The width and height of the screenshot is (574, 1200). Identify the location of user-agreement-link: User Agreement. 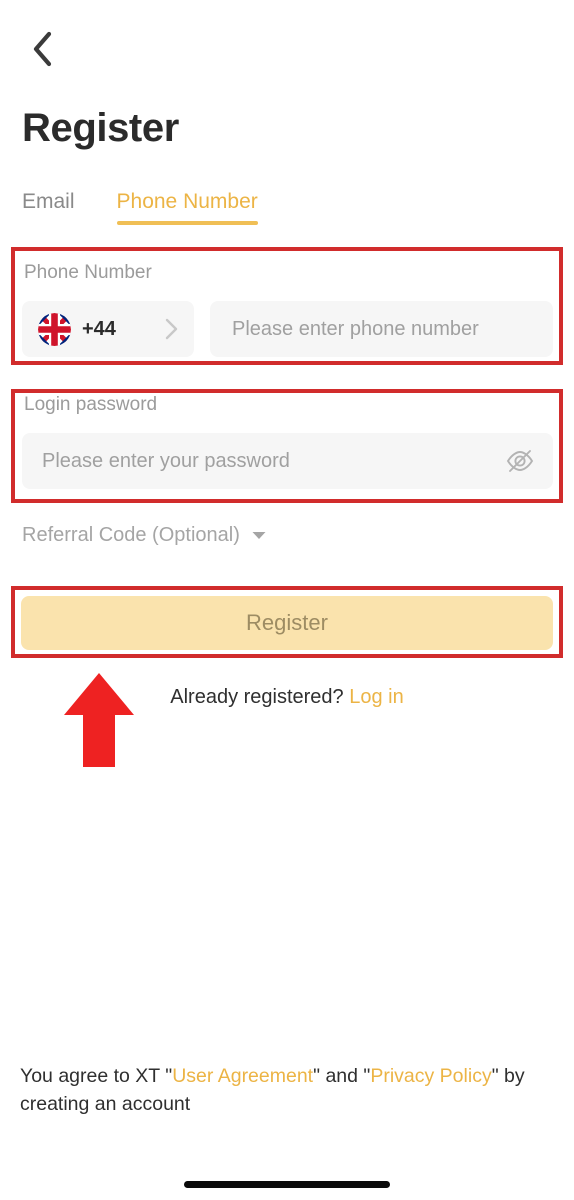
(242, 1076).